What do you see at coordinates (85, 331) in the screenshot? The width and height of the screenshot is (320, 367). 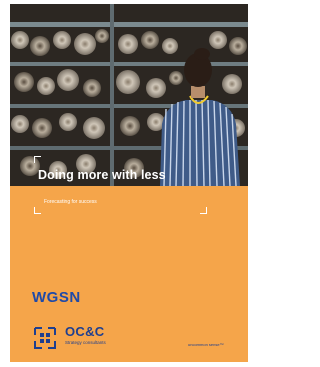 I see `occ-name: OC&C` at bounding box center [85, 331].